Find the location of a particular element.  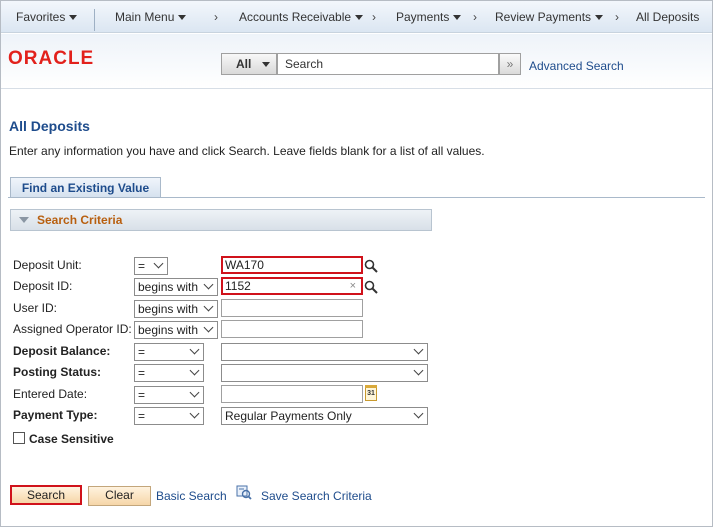

search-button: Search is located at coordinates (46, 495).